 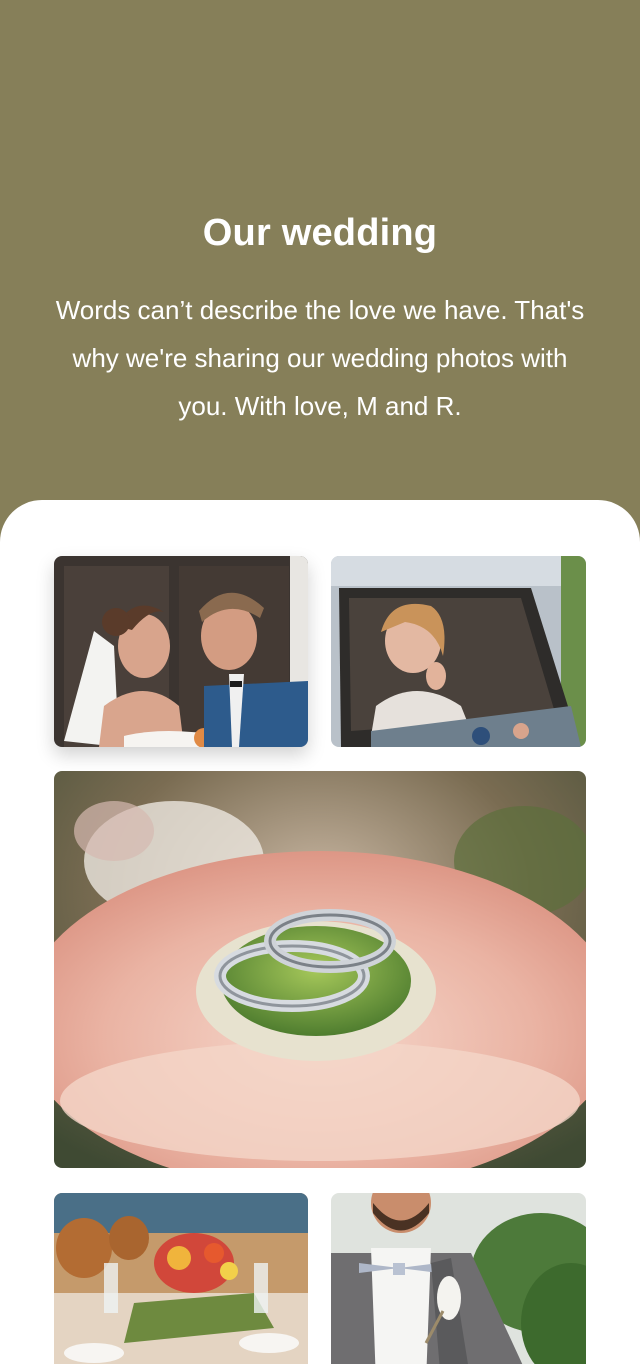 I want to click on groom-boutonniere-photo, so click(x=458, y=1278).